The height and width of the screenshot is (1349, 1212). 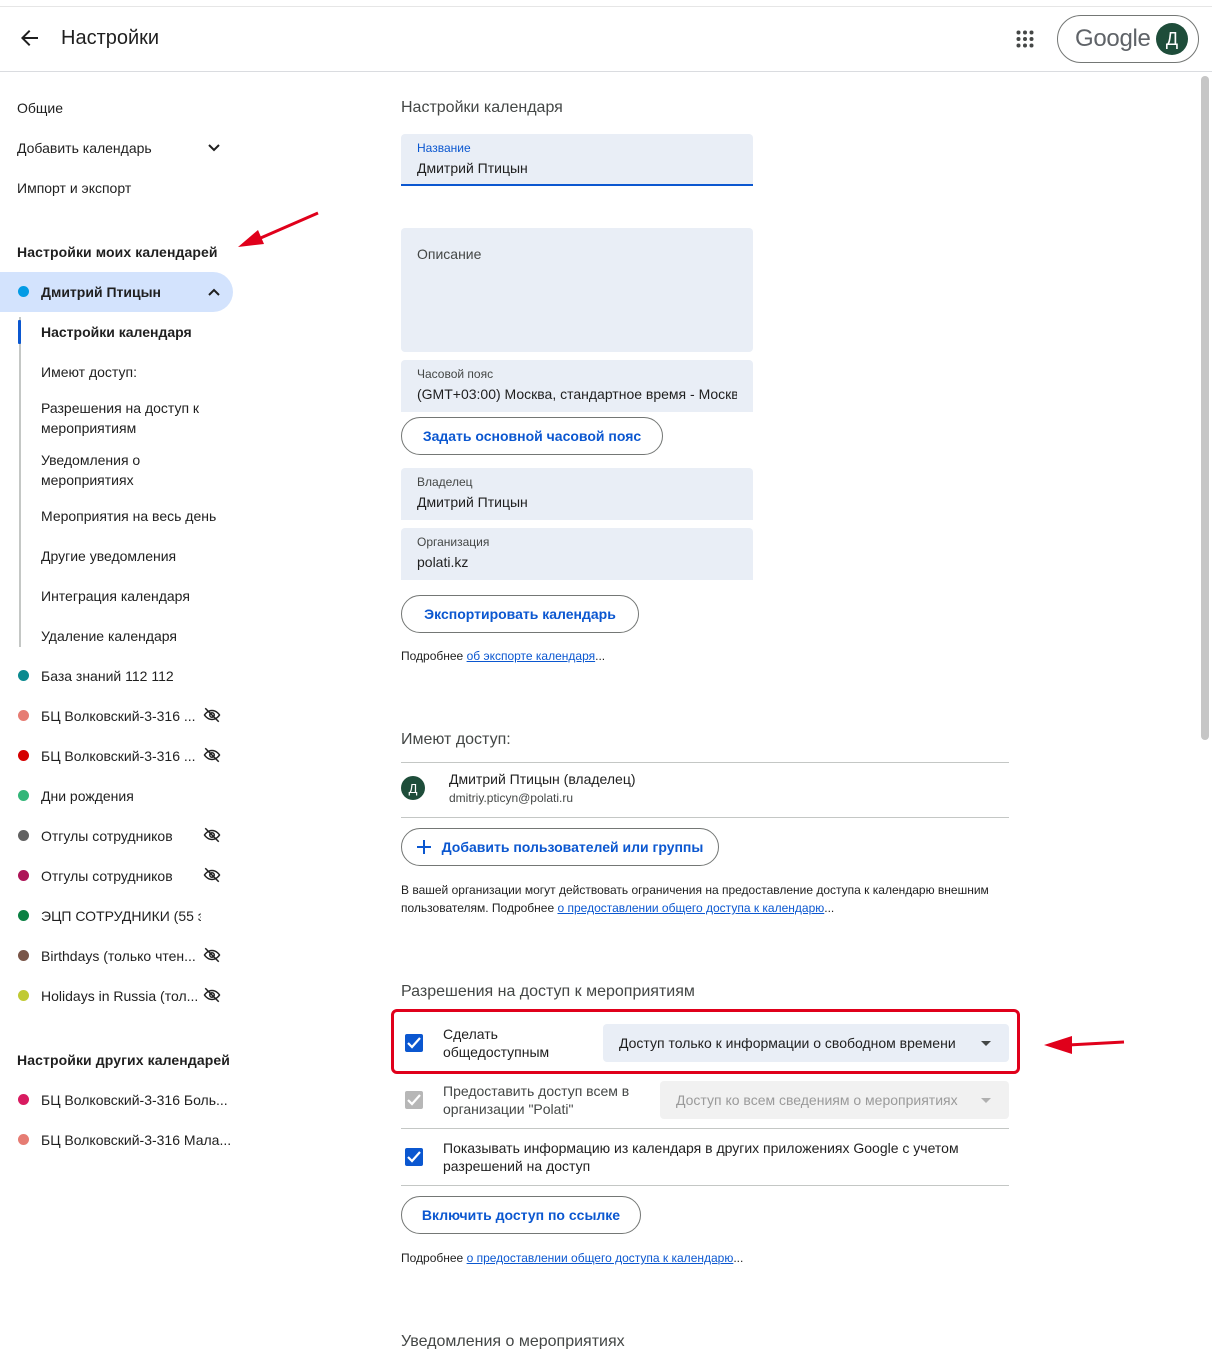 What do you see at coordinates (434, 1258) in the screenshot?
I see `note-prefix: Подробнее` at bounding box center [434, 1258].